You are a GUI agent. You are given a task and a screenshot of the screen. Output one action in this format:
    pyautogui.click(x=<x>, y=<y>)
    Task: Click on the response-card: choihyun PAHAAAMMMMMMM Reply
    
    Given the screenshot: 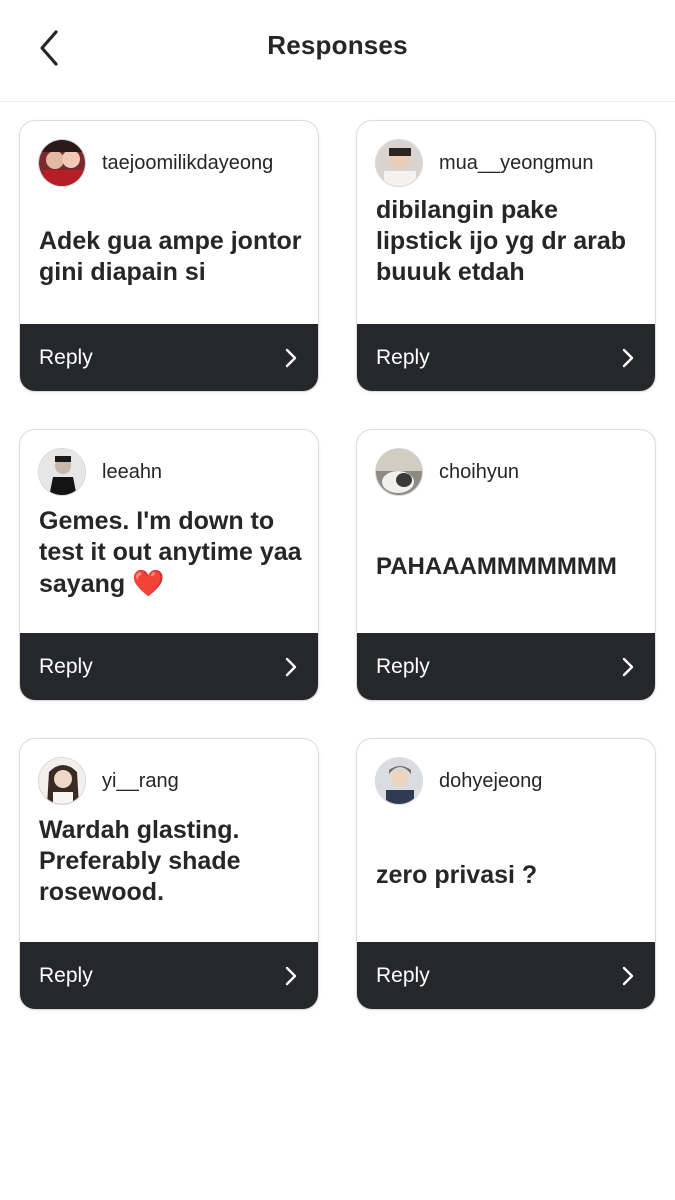 What is the action you would take?
    pyautogui.click(x=506, y=565)
    